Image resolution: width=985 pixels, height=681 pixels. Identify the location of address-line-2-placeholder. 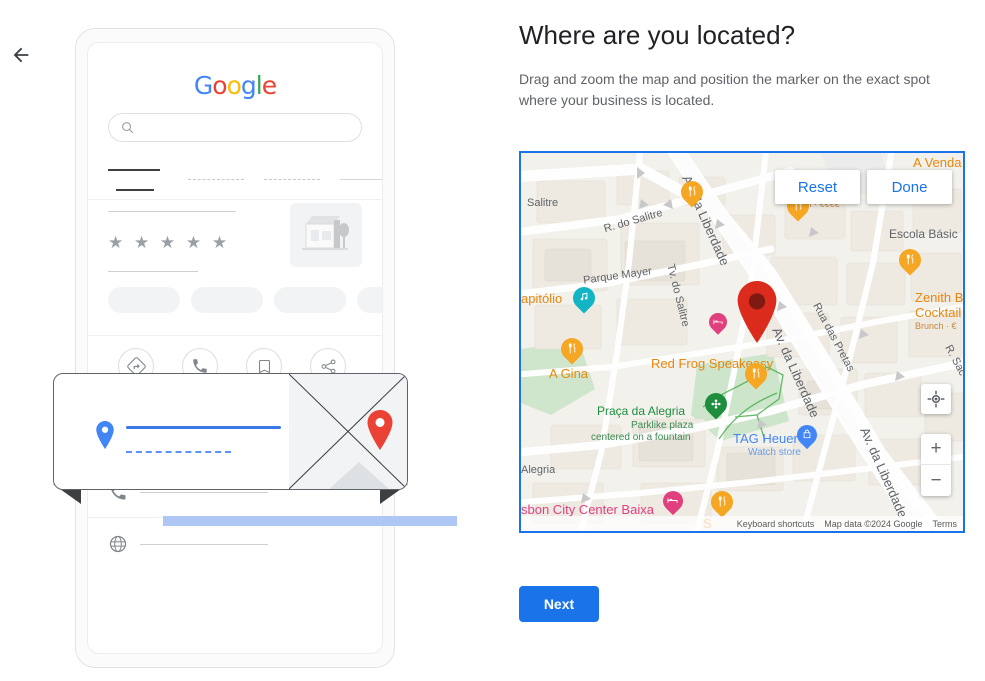
(178, 452).